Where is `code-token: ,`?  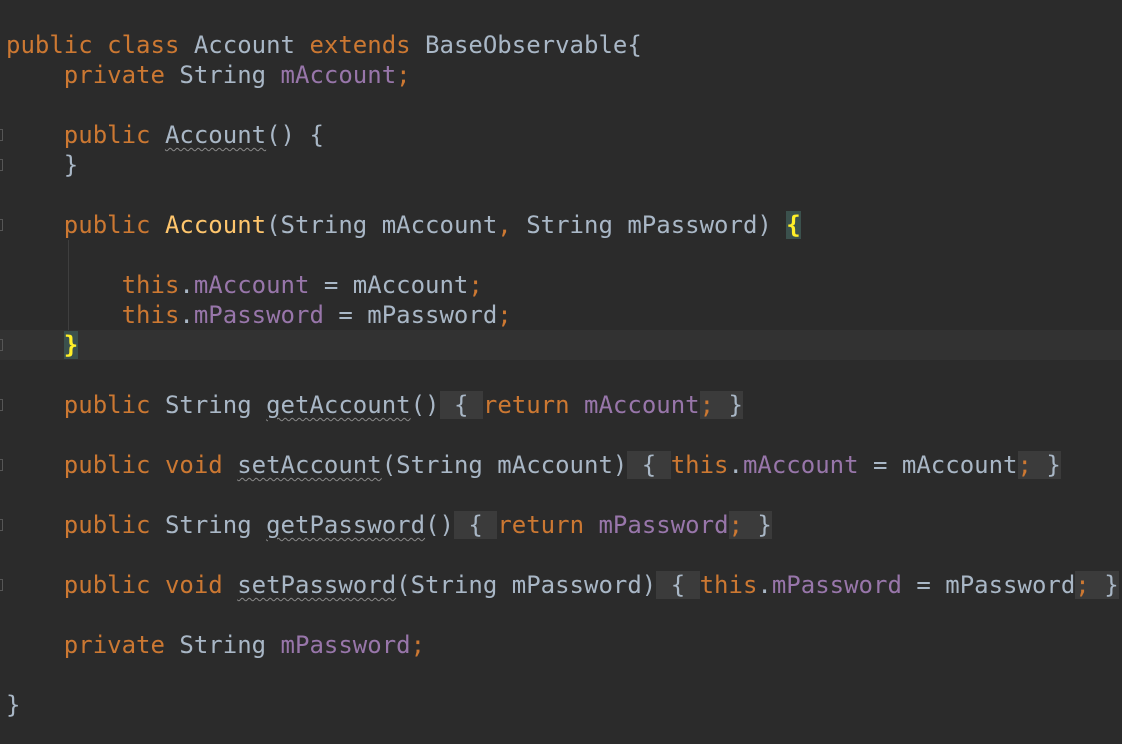
code-token: , is located at coordinates (512, 225).